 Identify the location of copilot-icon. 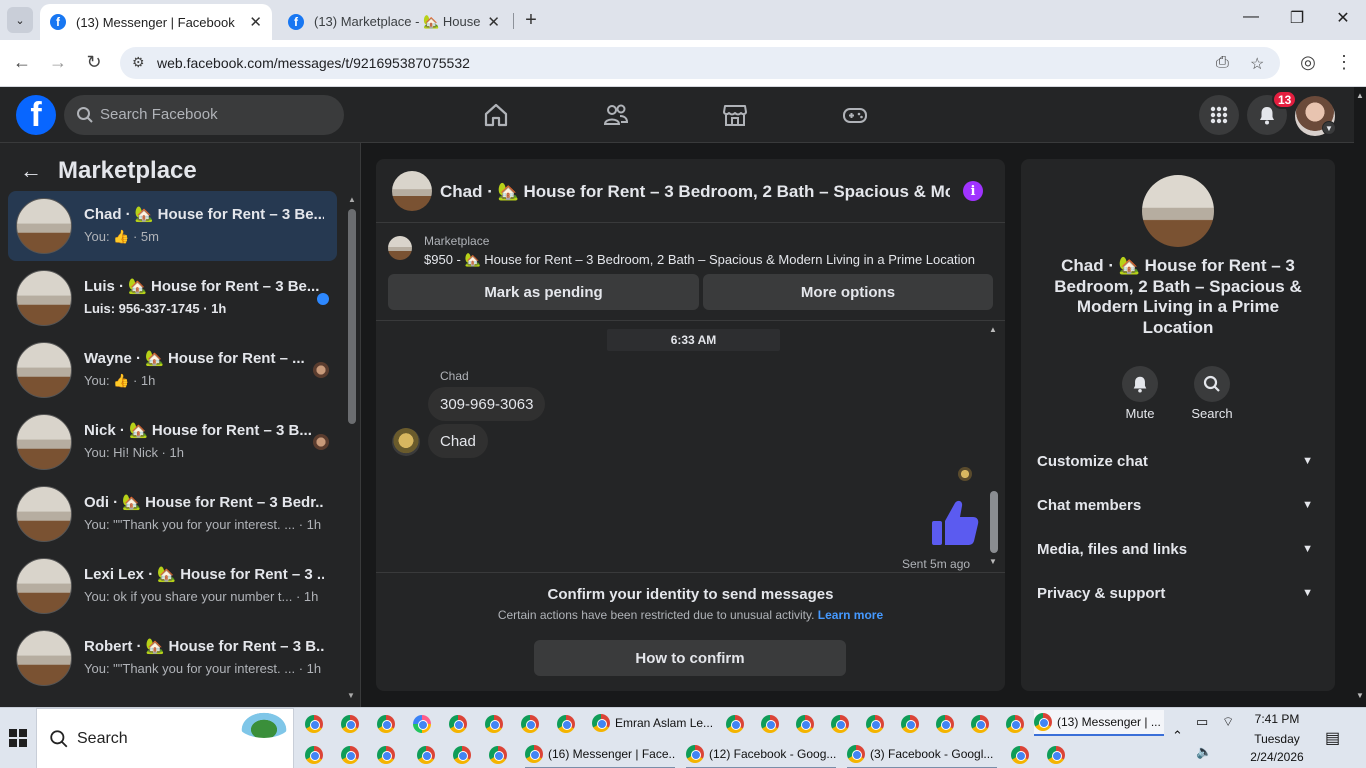
(422, 724).